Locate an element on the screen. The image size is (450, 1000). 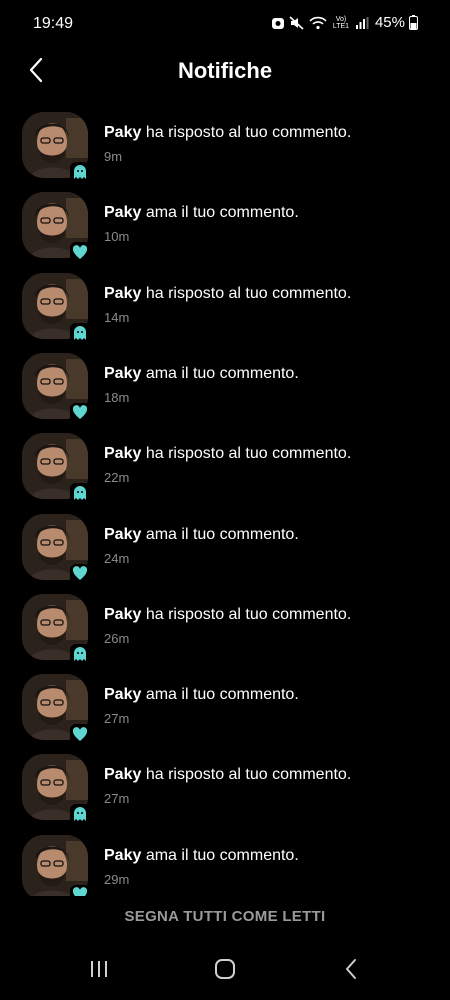
notification-item: Paky ama il tuo commento. 18m is located at coordinates (225, 382).